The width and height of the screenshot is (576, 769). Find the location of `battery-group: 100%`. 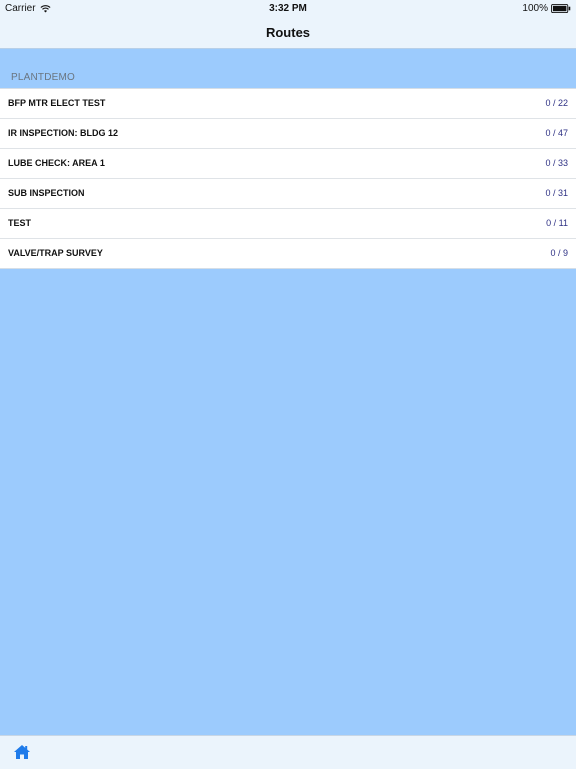

battery-group: 100% is located at coordinates (546, 8).